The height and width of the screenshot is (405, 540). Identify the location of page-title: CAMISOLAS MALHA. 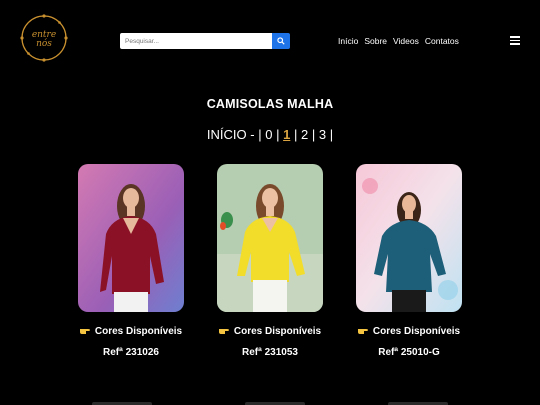
(270, 104).